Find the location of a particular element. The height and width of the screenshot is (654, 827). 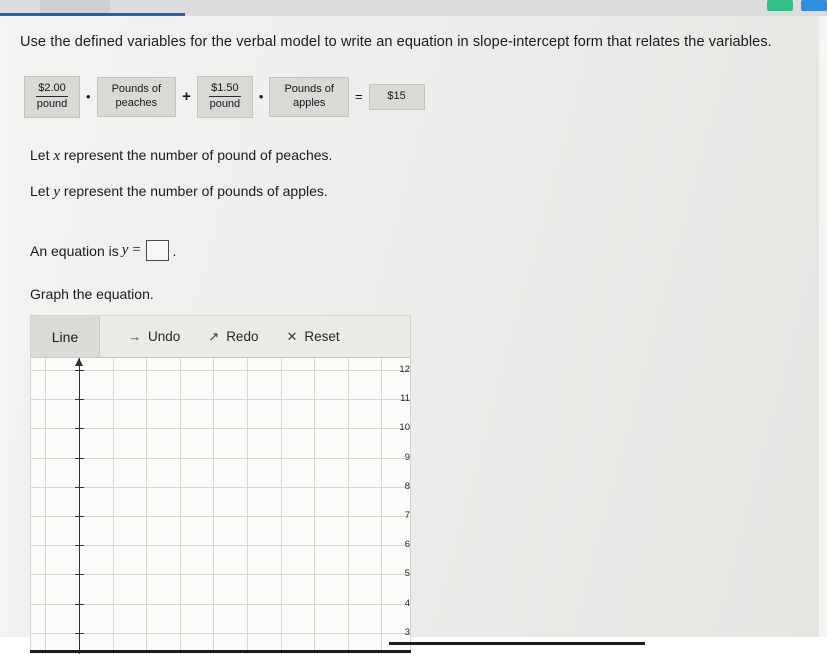

definition-y-pre: Let is located at coordinates (42, 191).